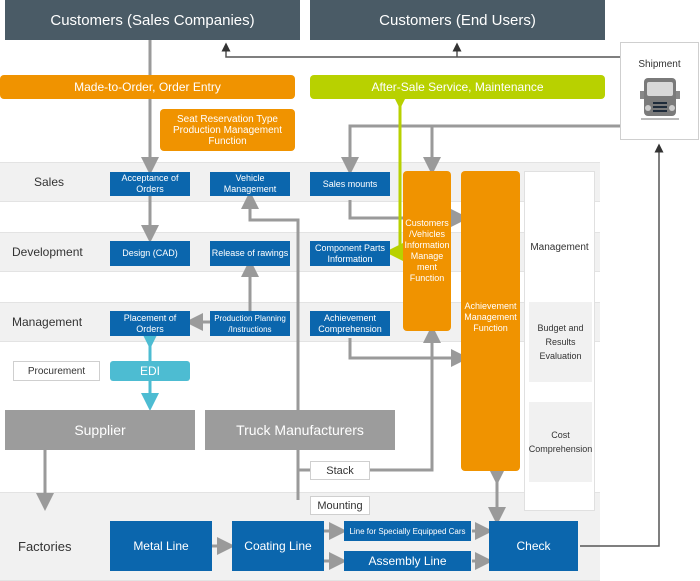 This screenshot has width=700, height=581. Describe the element at coordinates (457, 87) in the screenshot. I see `after-sale-bar: After-Sale Service, Maintenance` at that location.